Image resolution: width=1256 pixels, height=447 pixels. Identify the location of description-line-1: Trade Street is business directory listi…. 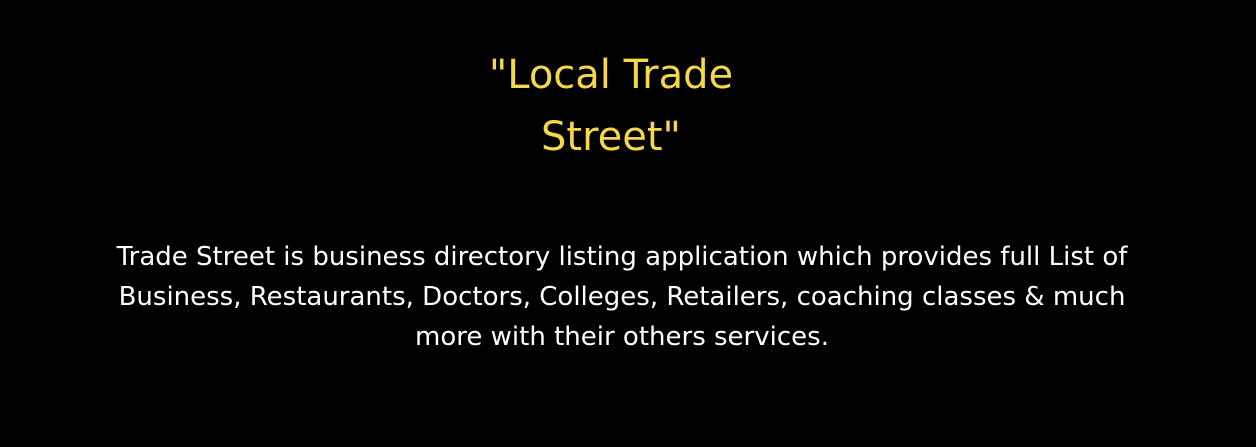
(622, 257).